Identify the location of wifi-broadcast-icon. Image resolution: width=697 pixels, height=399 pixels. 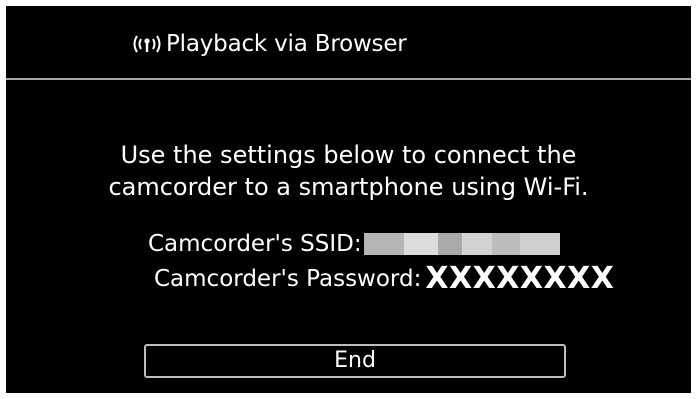
(147, 44).